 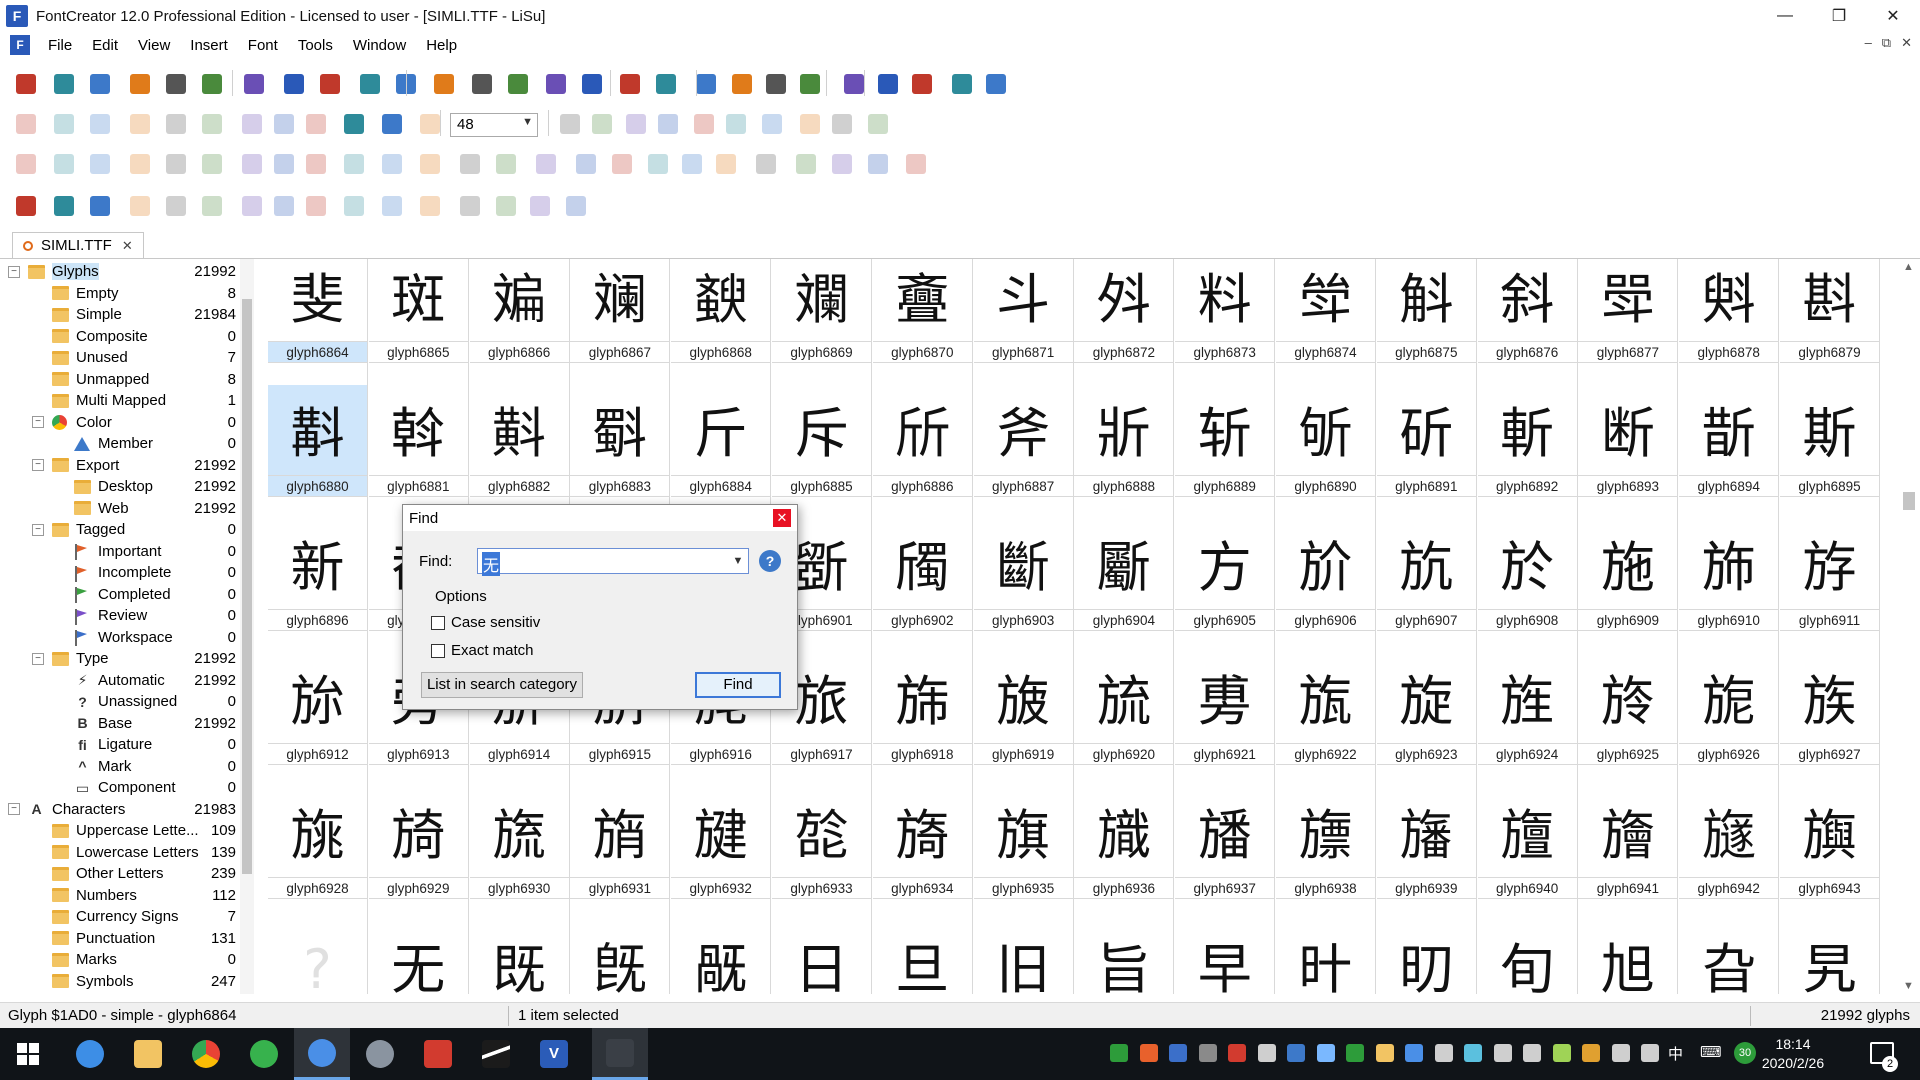 I want to click on glyph-cell: 既, so click(x=520, y=957).